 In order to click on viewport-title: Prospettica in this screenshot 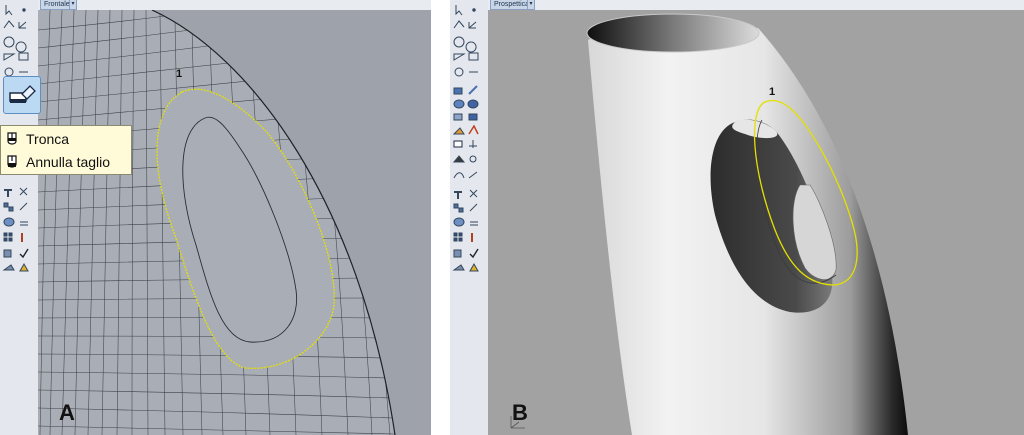, I will do `click(512, 4)`.